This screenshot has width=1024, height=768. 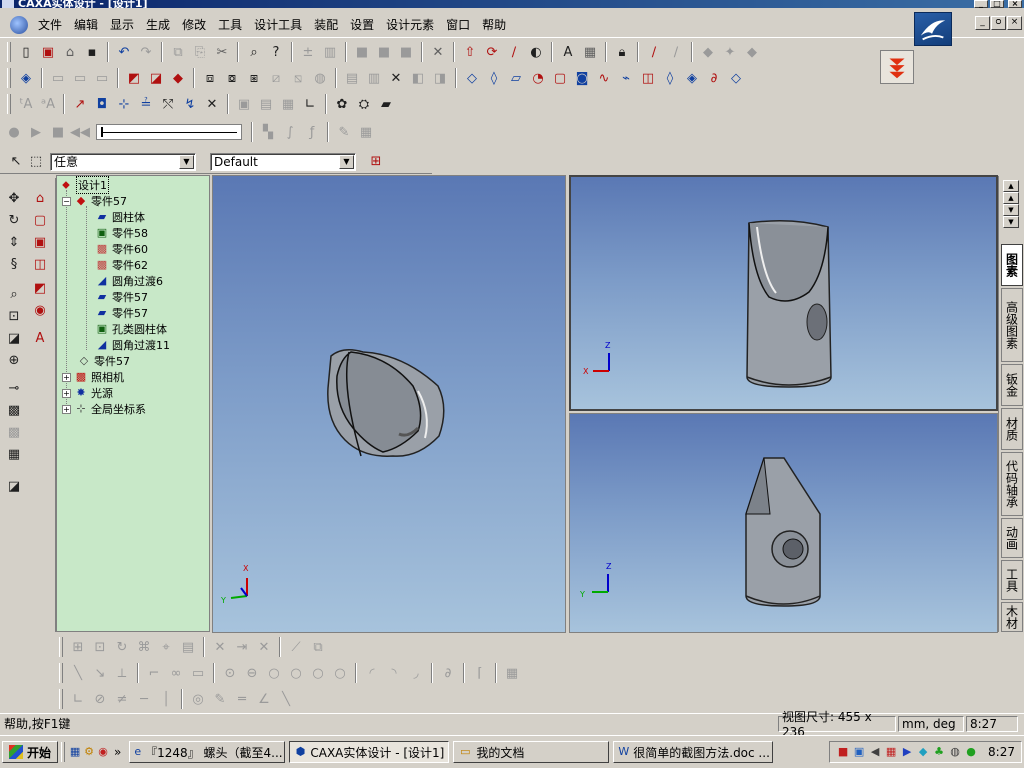 What do you see at coordinates (19, 24) in the screenshot?
I see `app-menu-icon` at bounding box center [19, 24].